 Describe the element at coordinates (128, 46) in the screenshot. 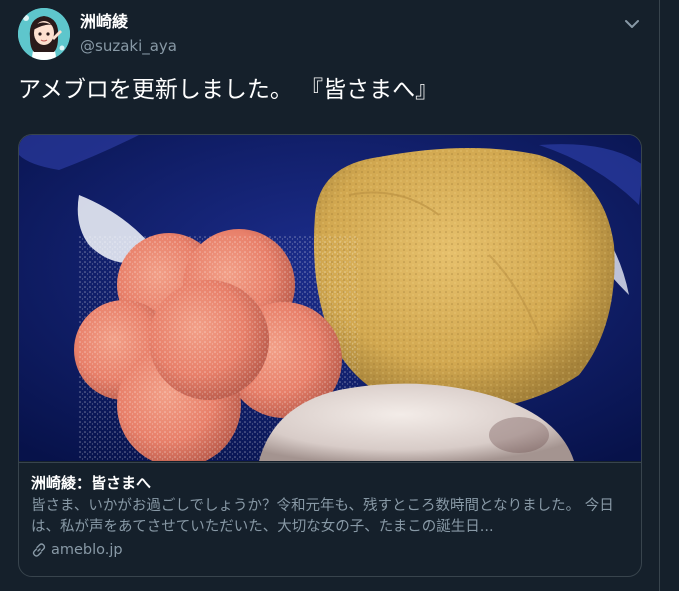

I see `user-handle: @suzaki_aya` at that location.